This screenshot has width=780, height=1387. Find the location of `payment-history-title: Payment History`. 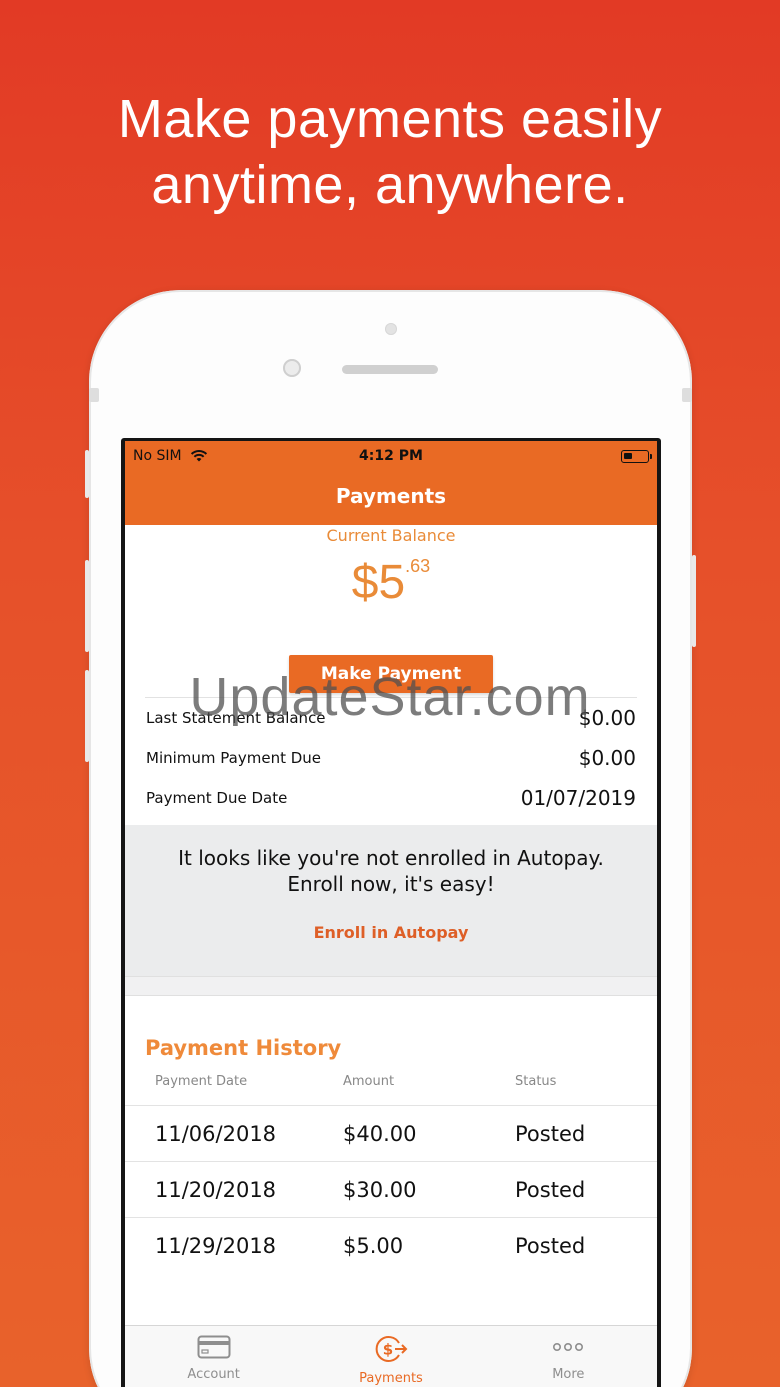

payment-history-title: Payment History is located at coordinates (243, 1048).